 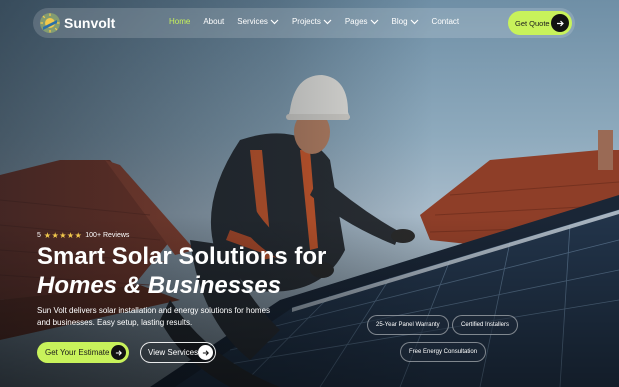 I want to click on nav-item-projects: Projects, so click(x=312, y=21).